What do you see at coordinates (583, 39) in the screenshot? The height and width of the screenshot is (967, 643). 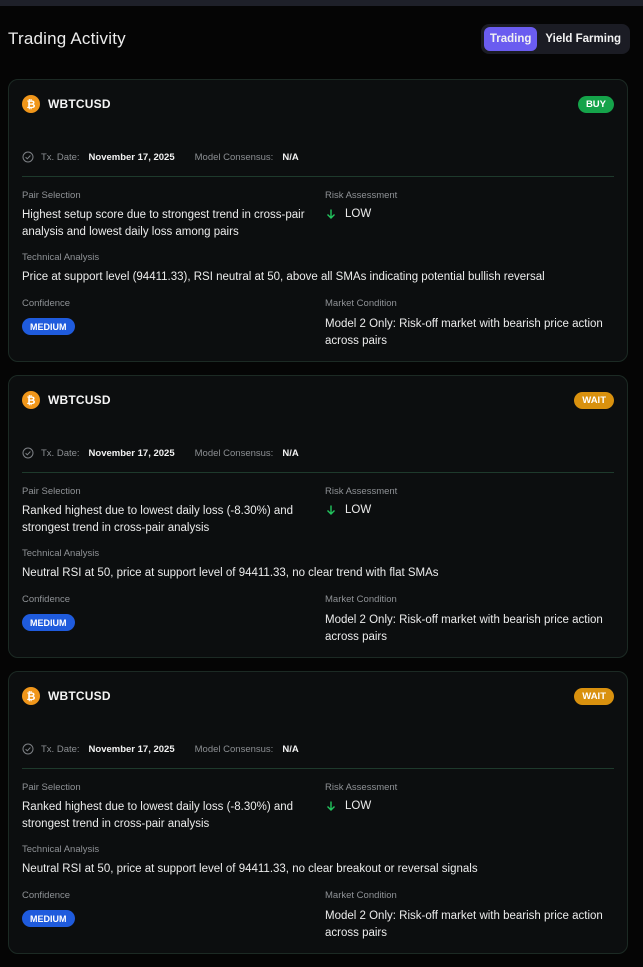 I see `tab-yield-farming: Yield Farming` at bounding box center [583, 39].